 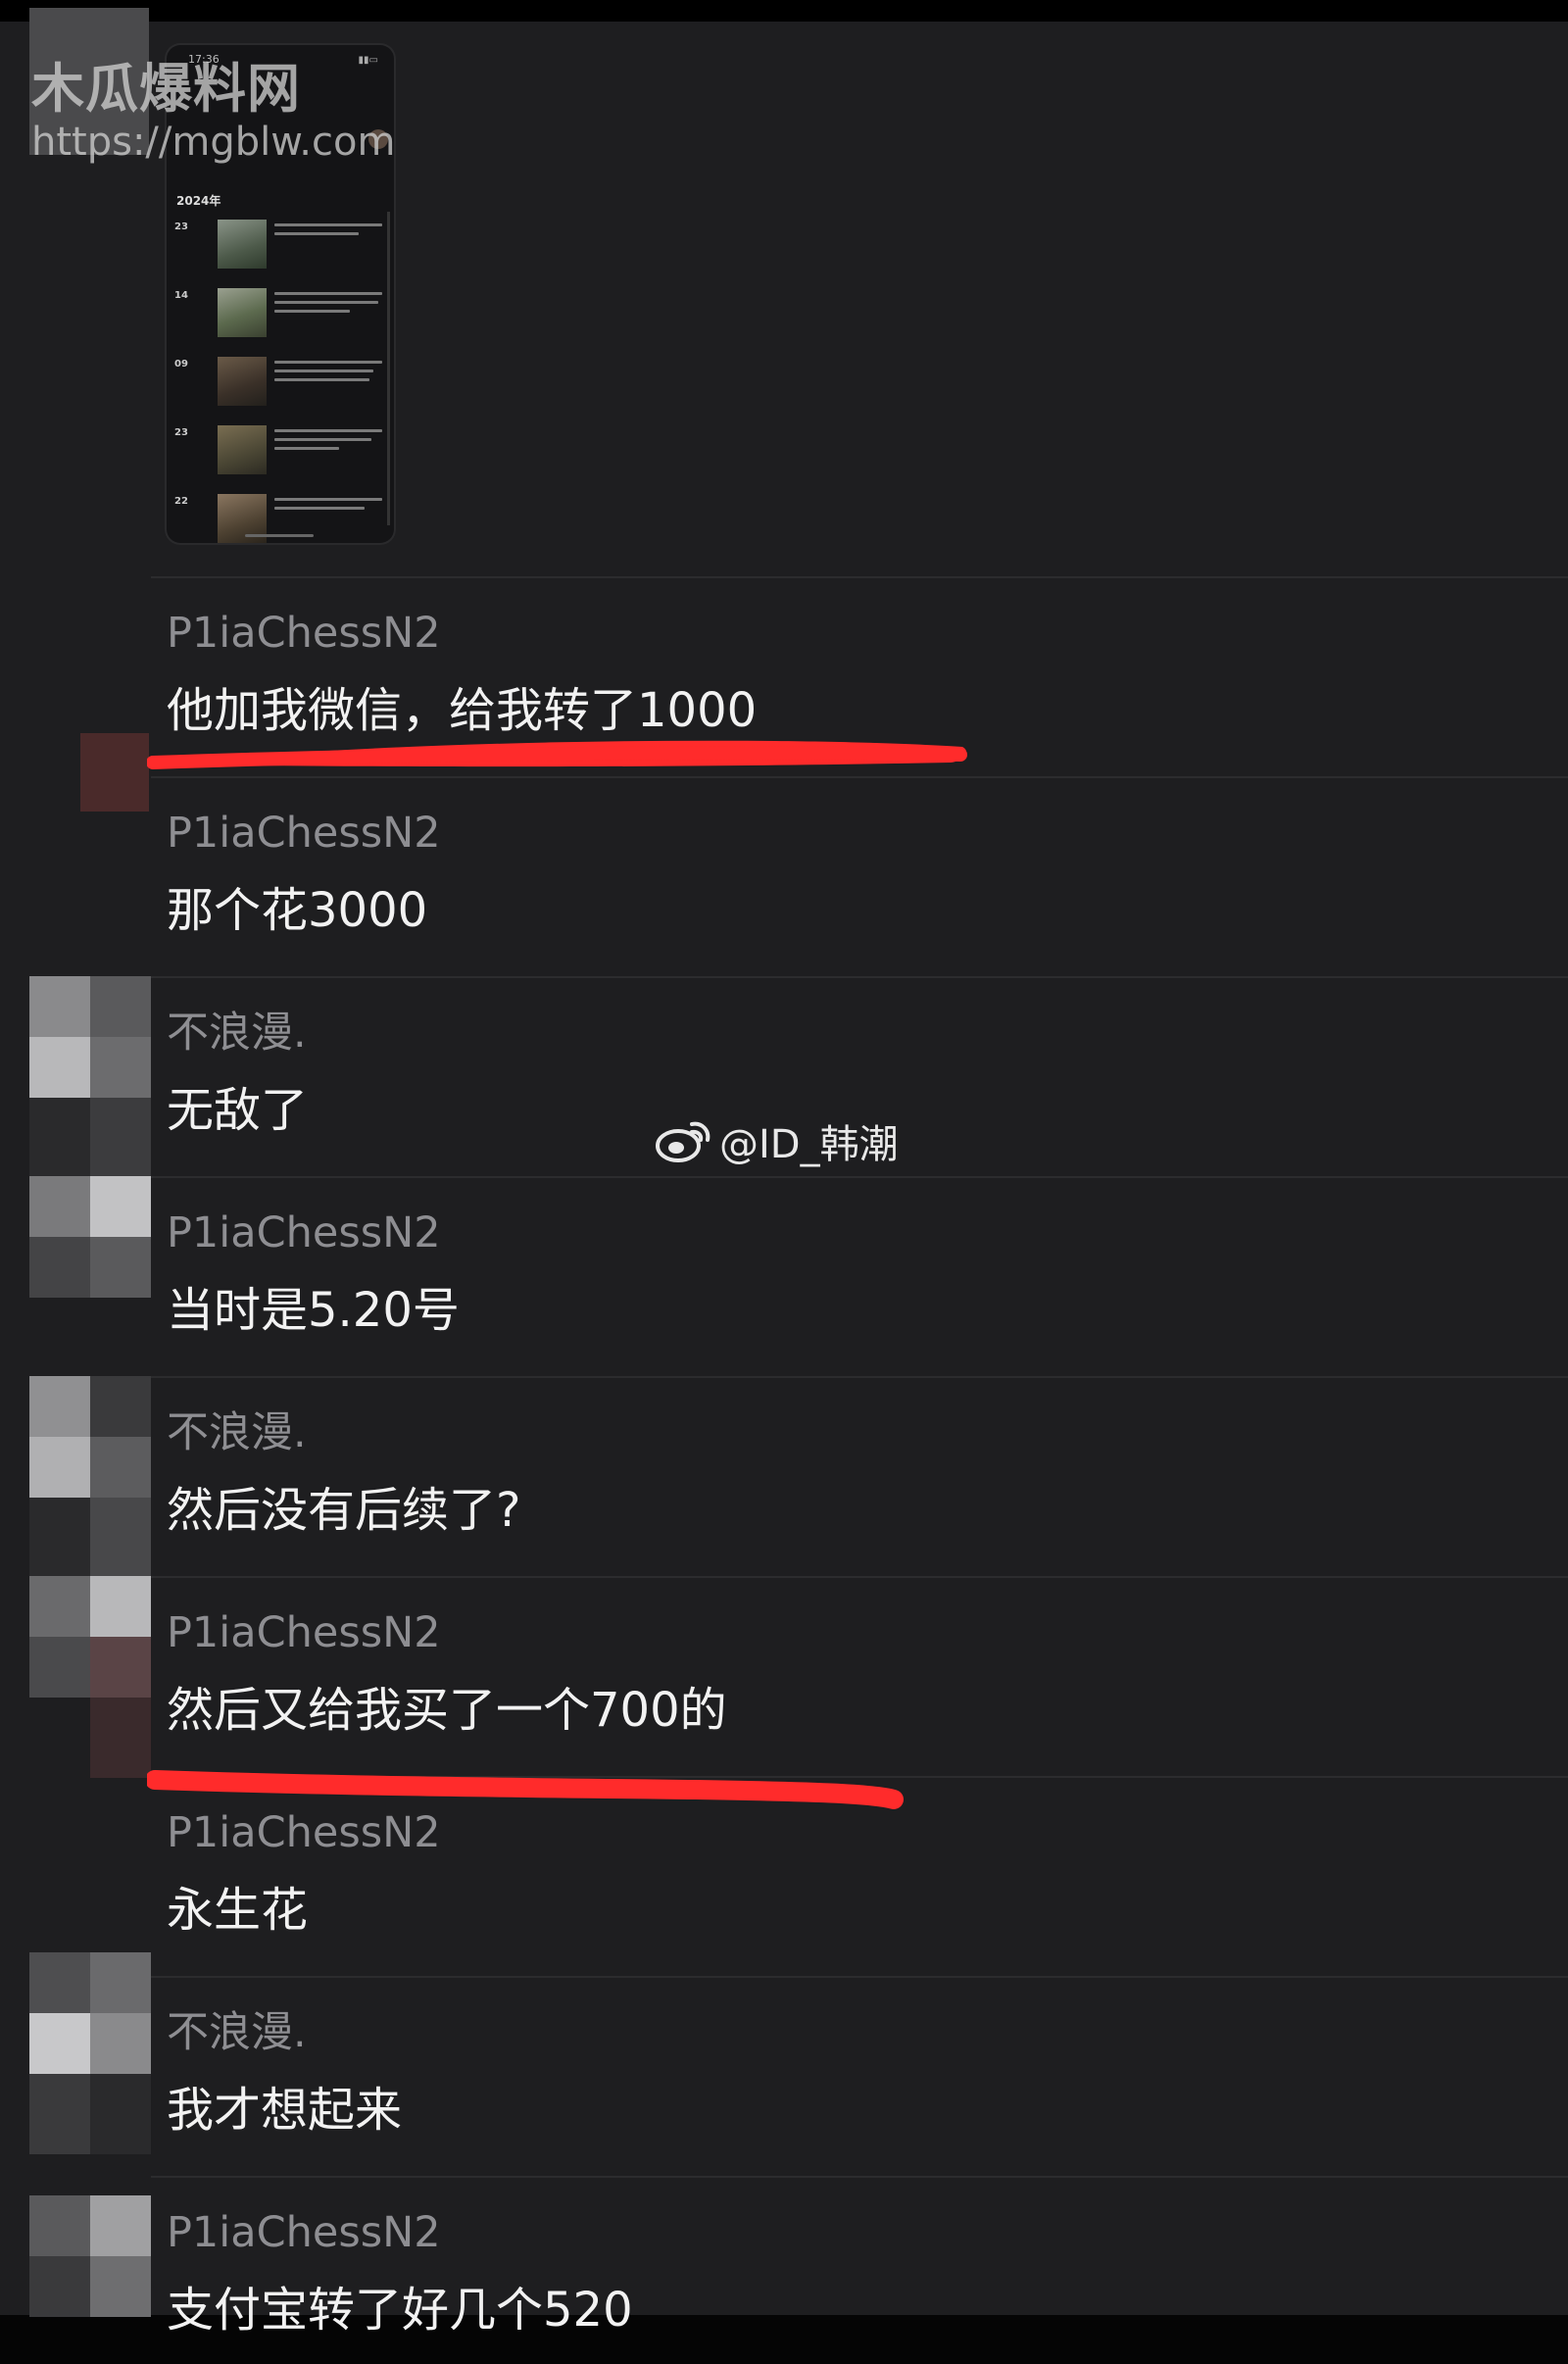 What do you see at coordinates (213, 143) in the screenshot?
I see `watermark-url: https://mgblw.com` at bounding box center [213, 143].